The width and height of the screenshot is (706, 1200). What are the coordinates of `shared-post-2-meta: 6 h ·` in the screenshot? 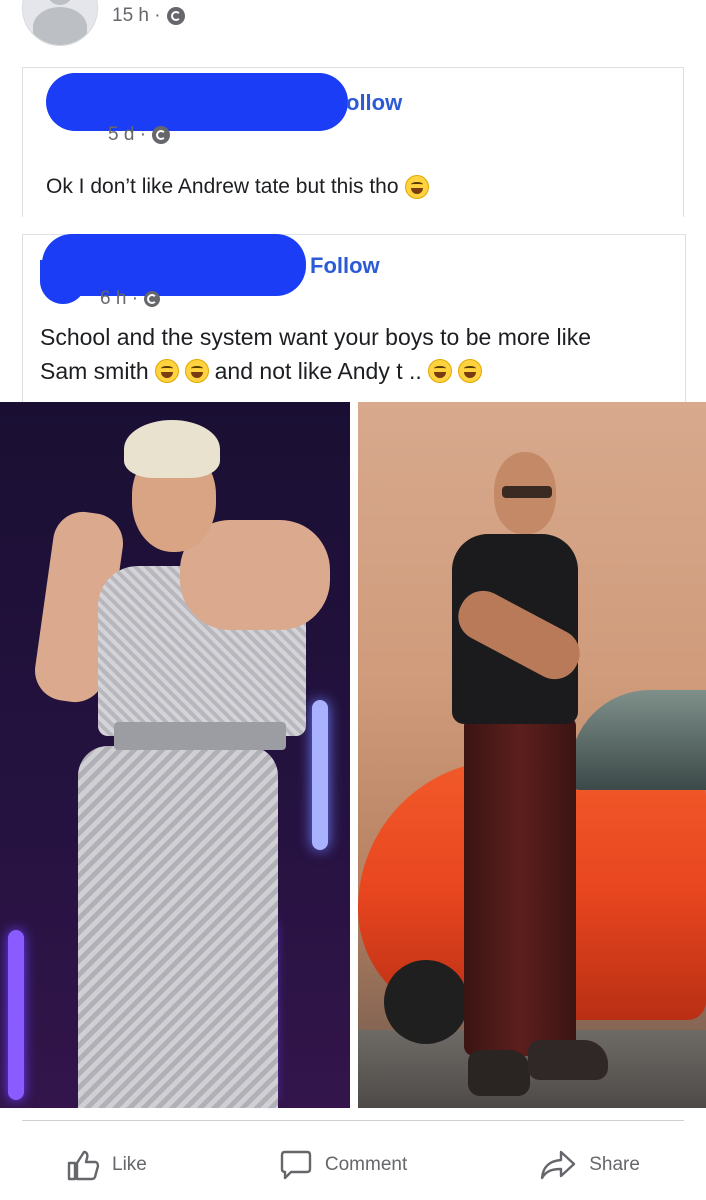 It's located at (130, 299).